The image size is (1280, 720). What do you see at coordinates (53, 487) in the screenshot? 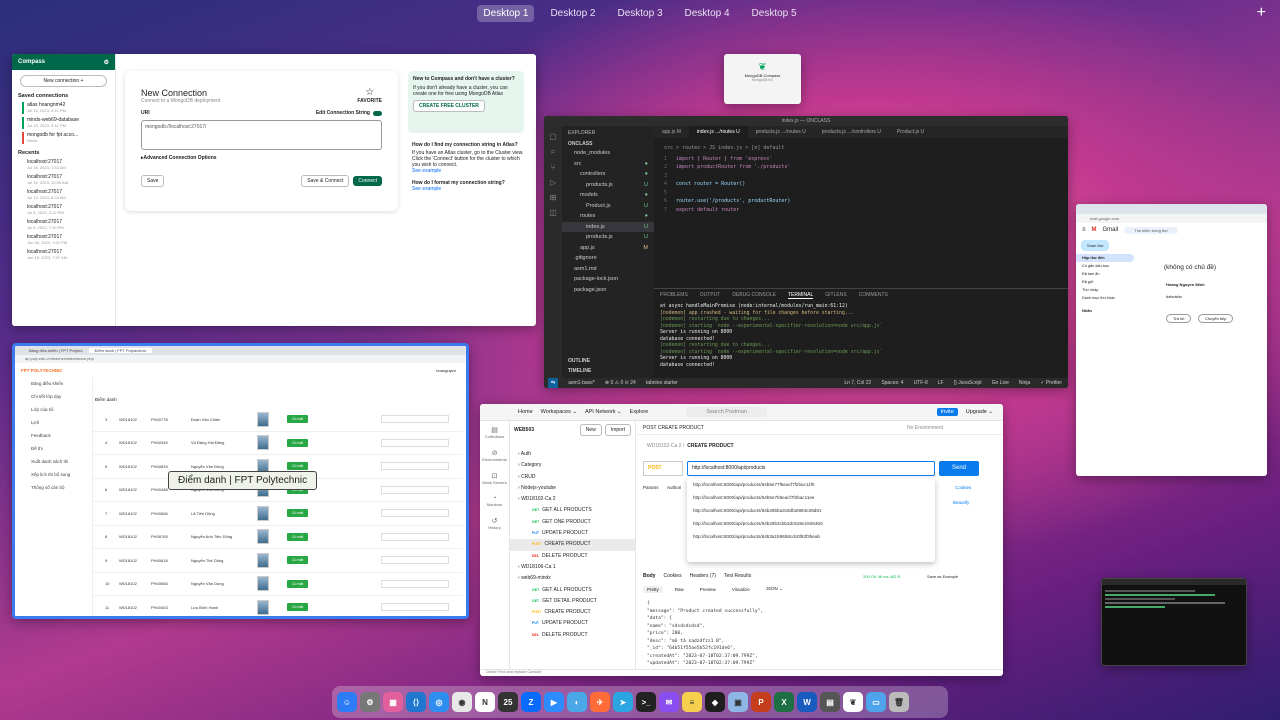
I see `fpt-nav-item: Thông số cán bộ` at bounding box center [53, 487].